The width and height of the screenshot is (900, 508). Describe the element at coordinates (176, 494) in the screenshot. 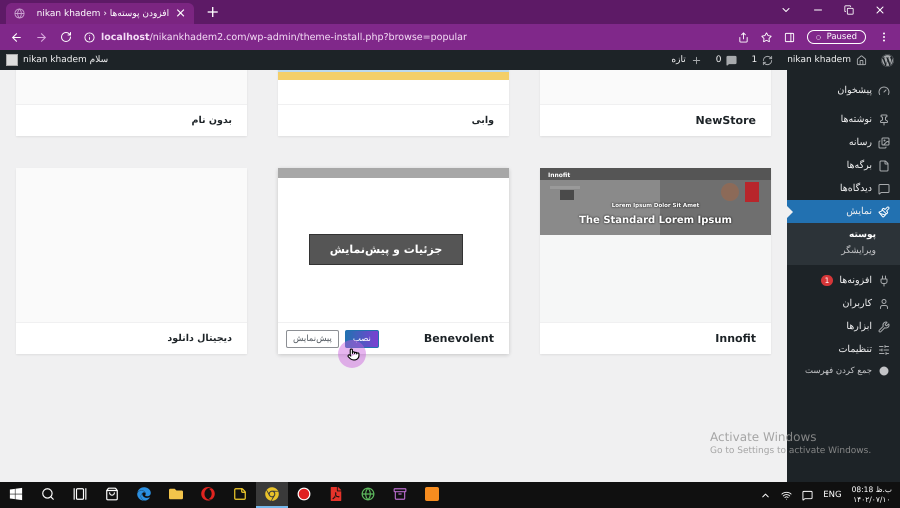

I see `folder-icon` at that location.